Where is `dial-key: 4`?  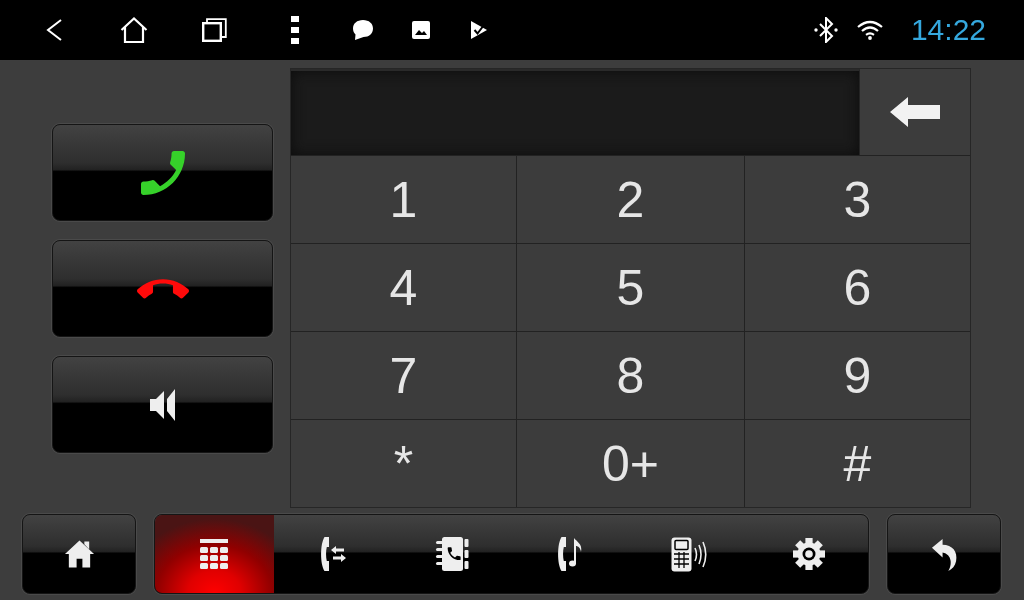
dial-key: 4 is located at coordinates (404, 287).